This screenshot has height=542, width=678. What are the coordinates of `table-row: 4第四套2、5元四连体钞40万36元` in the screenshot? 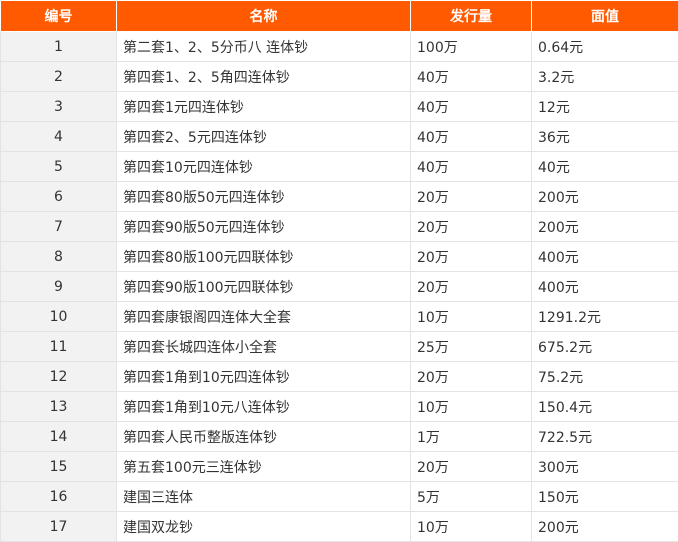 It's located at (339, 137).